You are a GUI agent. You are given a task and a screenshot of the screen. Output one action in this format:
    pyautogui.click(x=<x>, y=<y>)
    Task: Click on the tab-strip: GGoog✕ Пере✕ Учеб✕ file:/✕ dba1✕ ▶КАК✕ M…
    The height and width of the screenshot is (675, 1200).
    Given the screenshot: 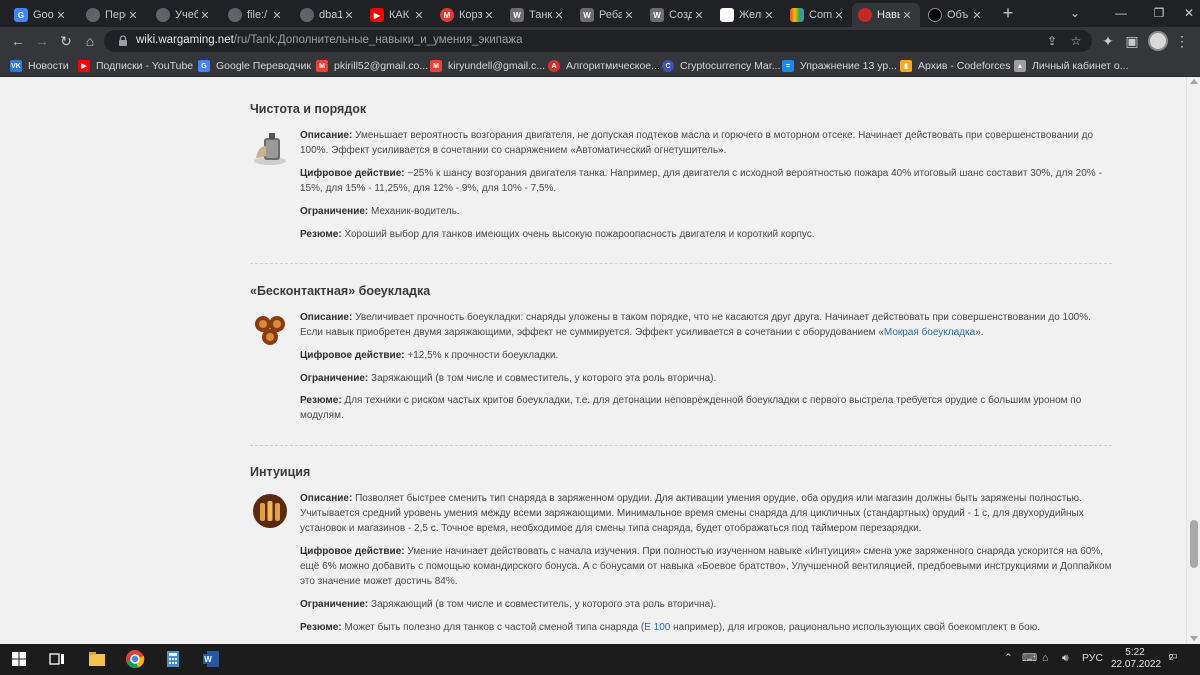 What is the action you would take?
    pyautogui.click(x=600, y=13)
    